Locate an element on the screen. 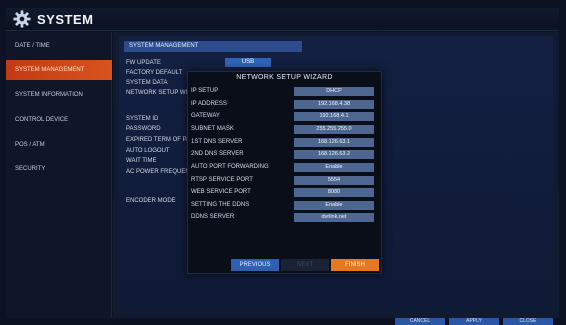  field-web-port: WEB SERVICE PORT 8080 is located at coordinates (285, 192).